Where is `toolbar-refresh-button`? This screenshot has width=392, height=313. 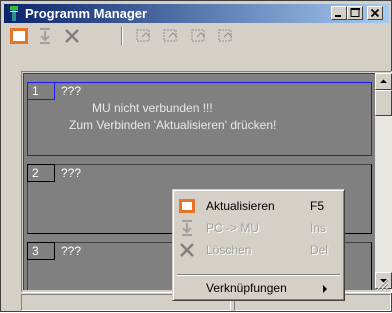
toolbar-refresh-button is located at coordinates (19, 36).